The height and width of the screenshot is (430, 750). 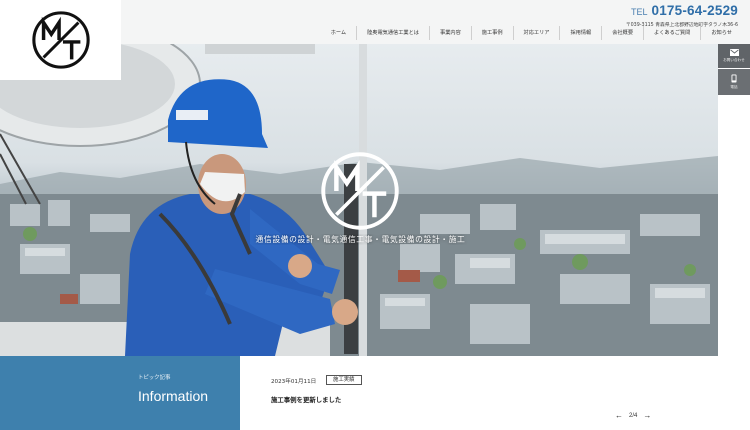 I want to click on nav-item-5: 採用情報, so click(x=580, y=33).